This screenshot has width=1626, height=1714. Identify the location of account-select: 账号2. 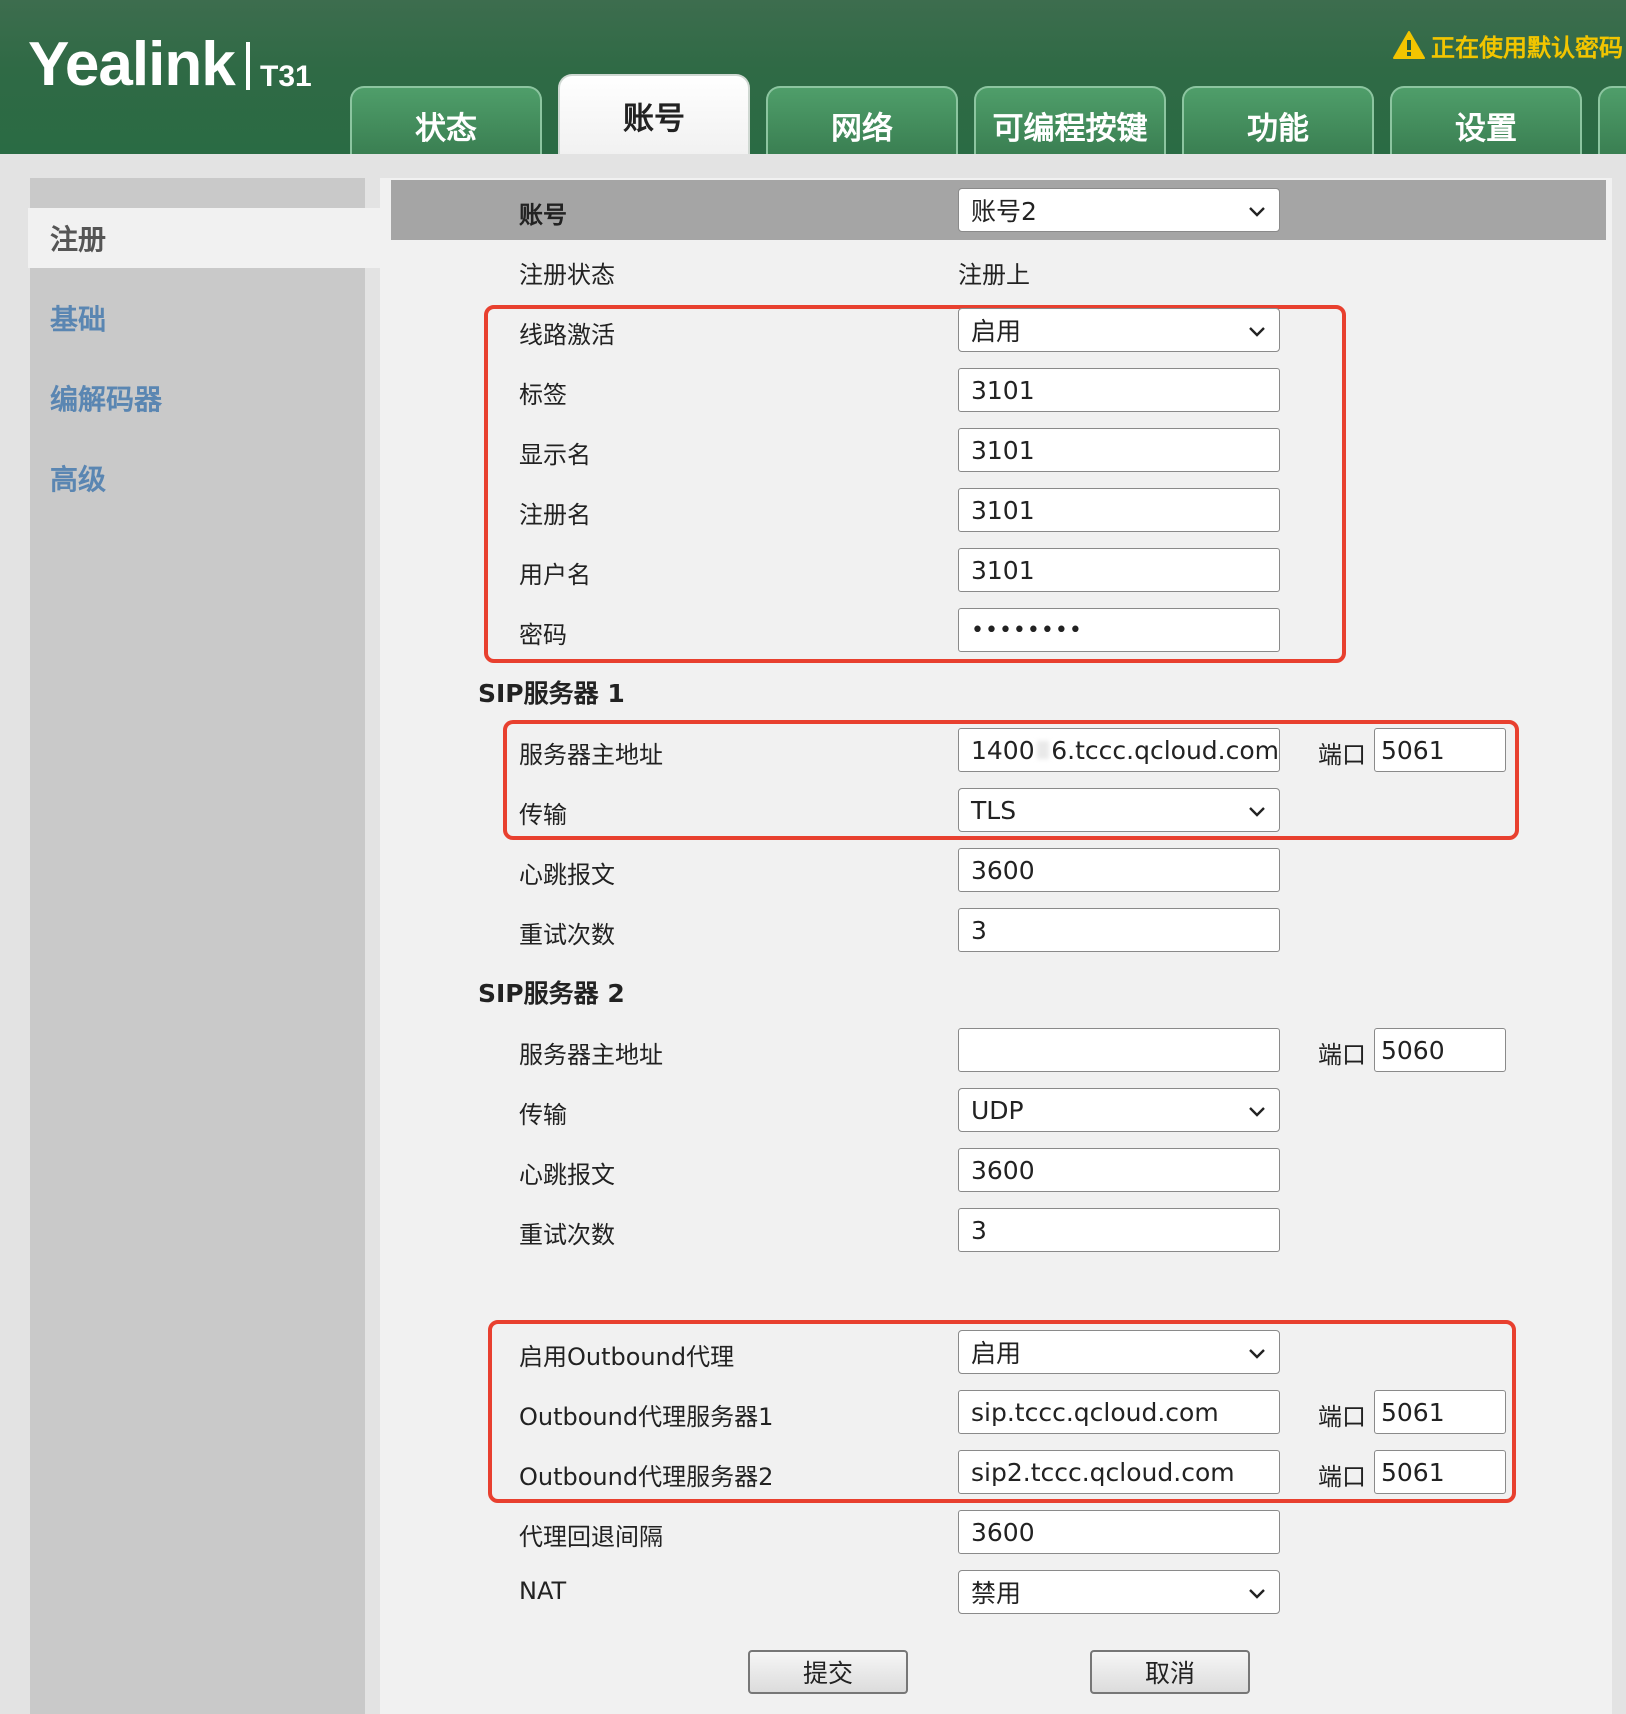
(1119, 210).